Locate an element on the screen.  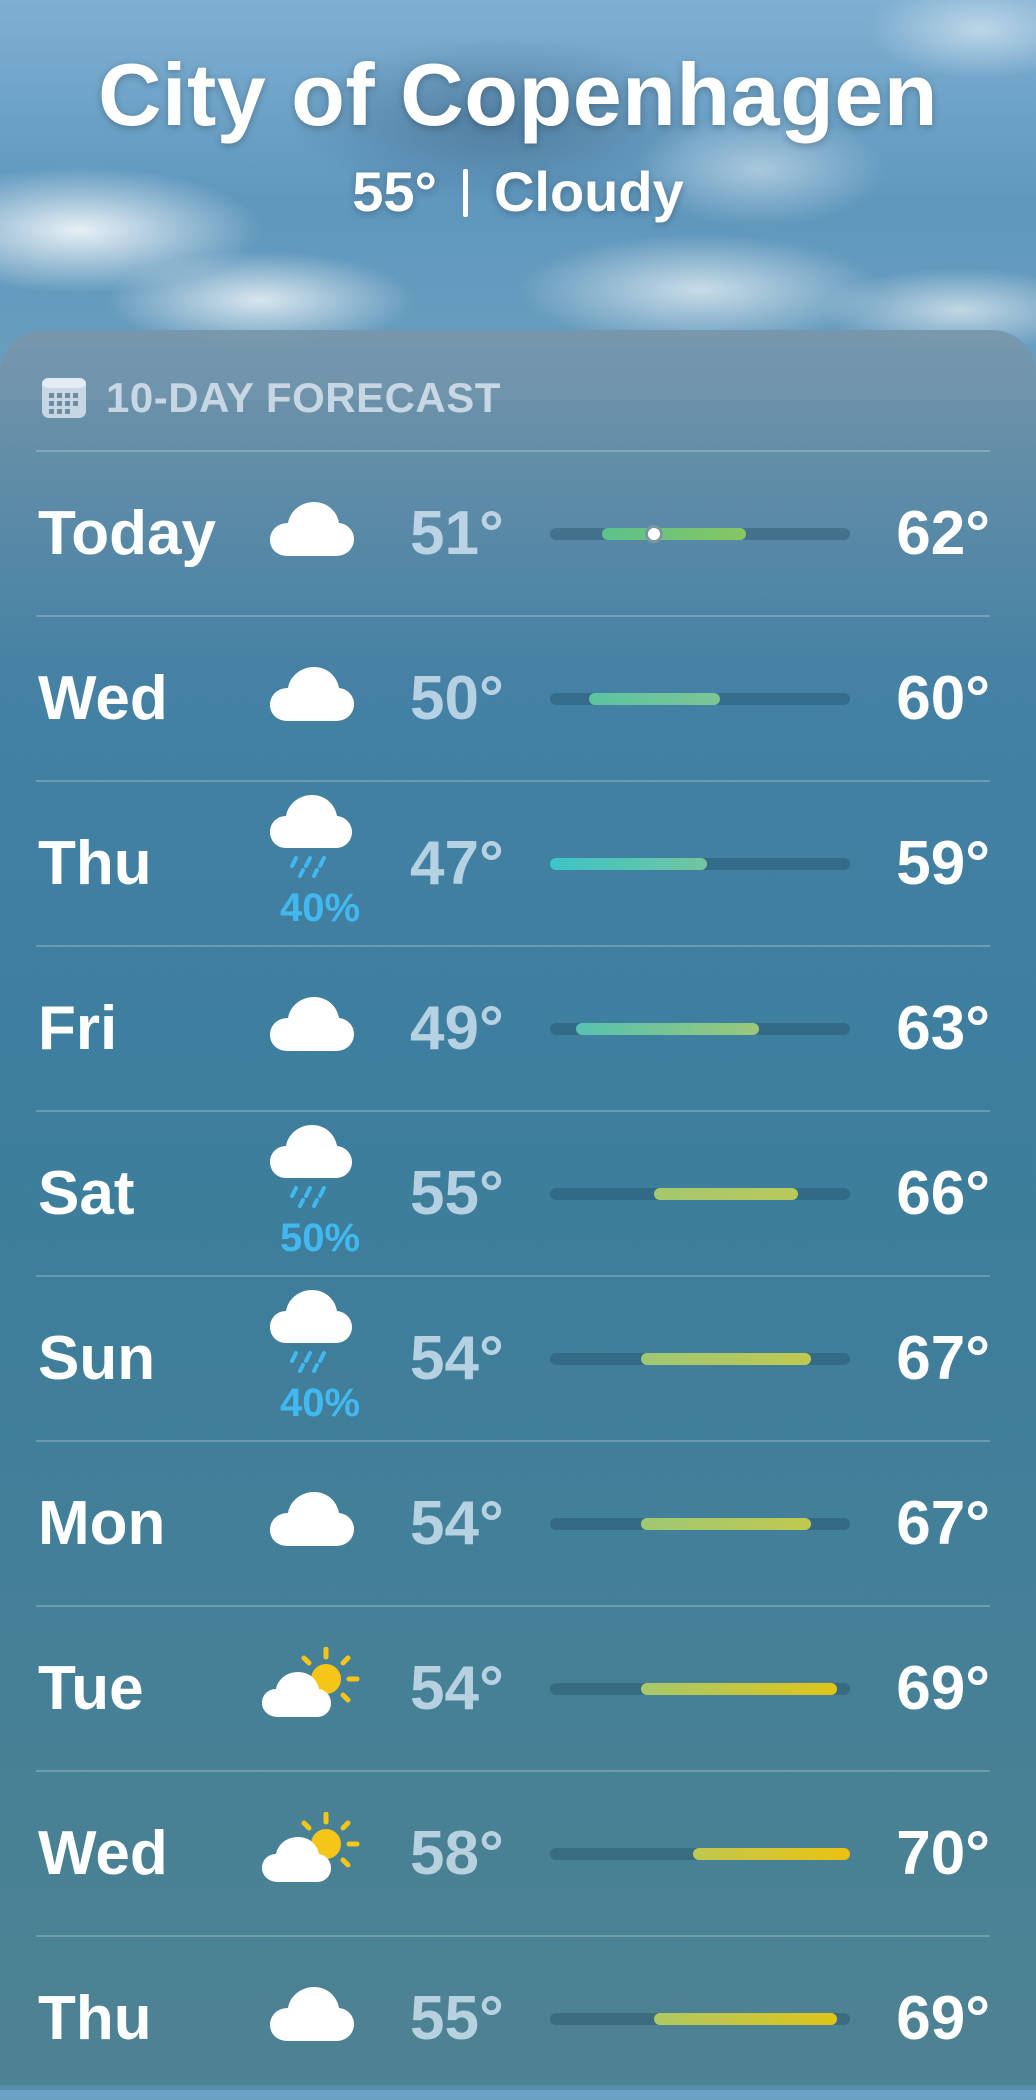
separator is located at coordinates (465, 193).